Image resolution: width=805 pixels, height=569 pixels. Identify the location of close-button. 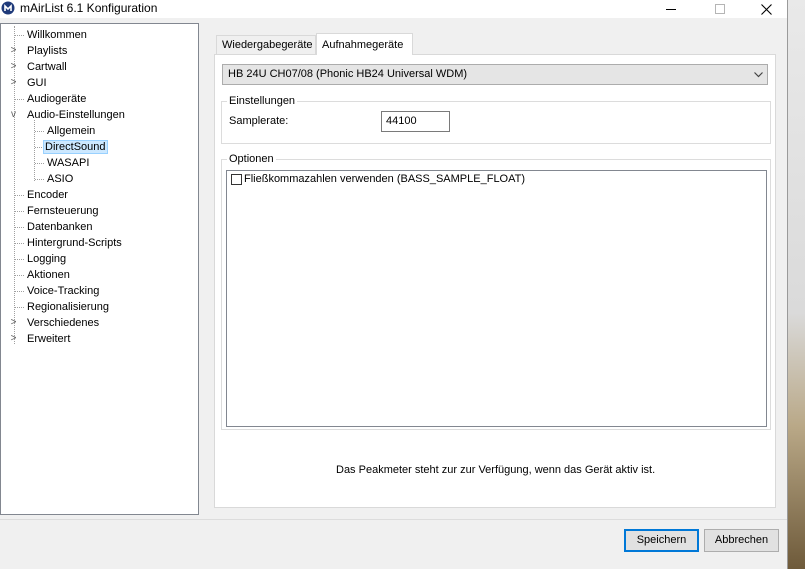
(766, 9).